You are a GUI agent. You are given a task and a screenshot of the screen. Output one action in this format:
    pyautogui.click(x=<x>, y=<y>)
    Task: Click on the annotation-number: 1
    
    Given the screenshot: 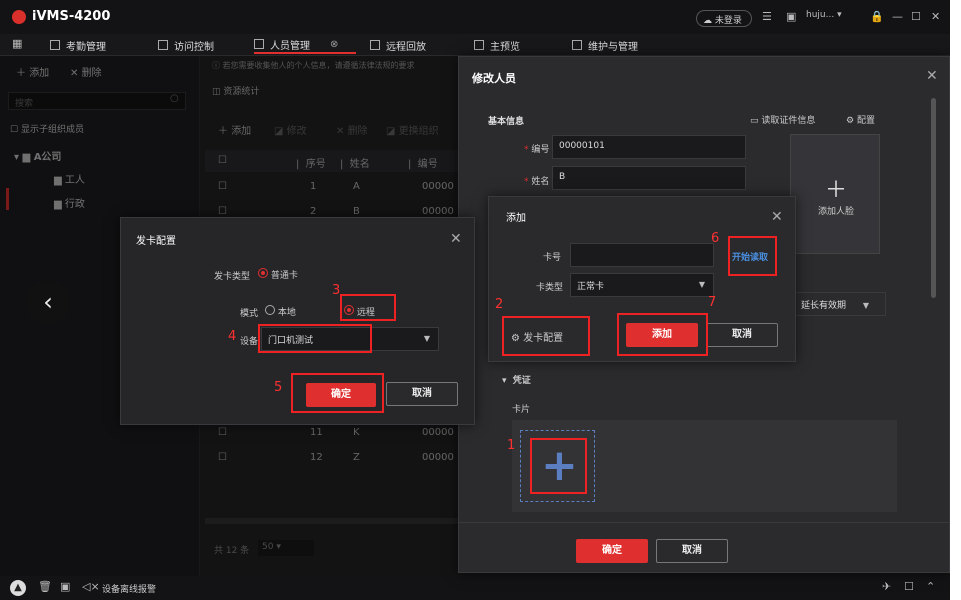 What is the action you would take?
    pyautogui.click(x=511, y=445)
    